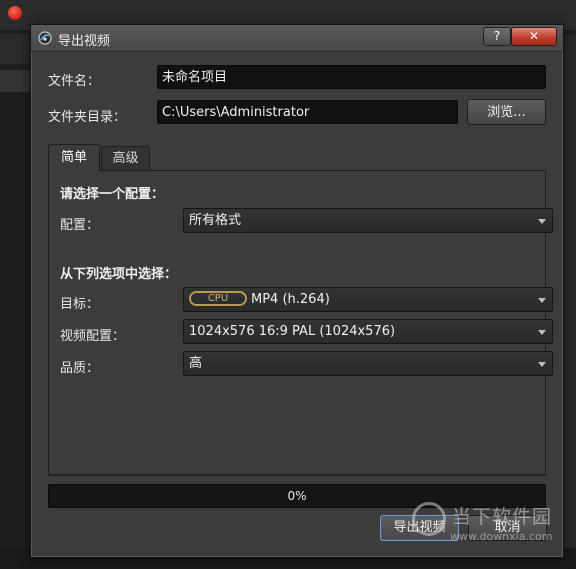  Describe the element at coordinates (368, 220) in the screenshot. I see `profile-select: 所有格式` at that location.